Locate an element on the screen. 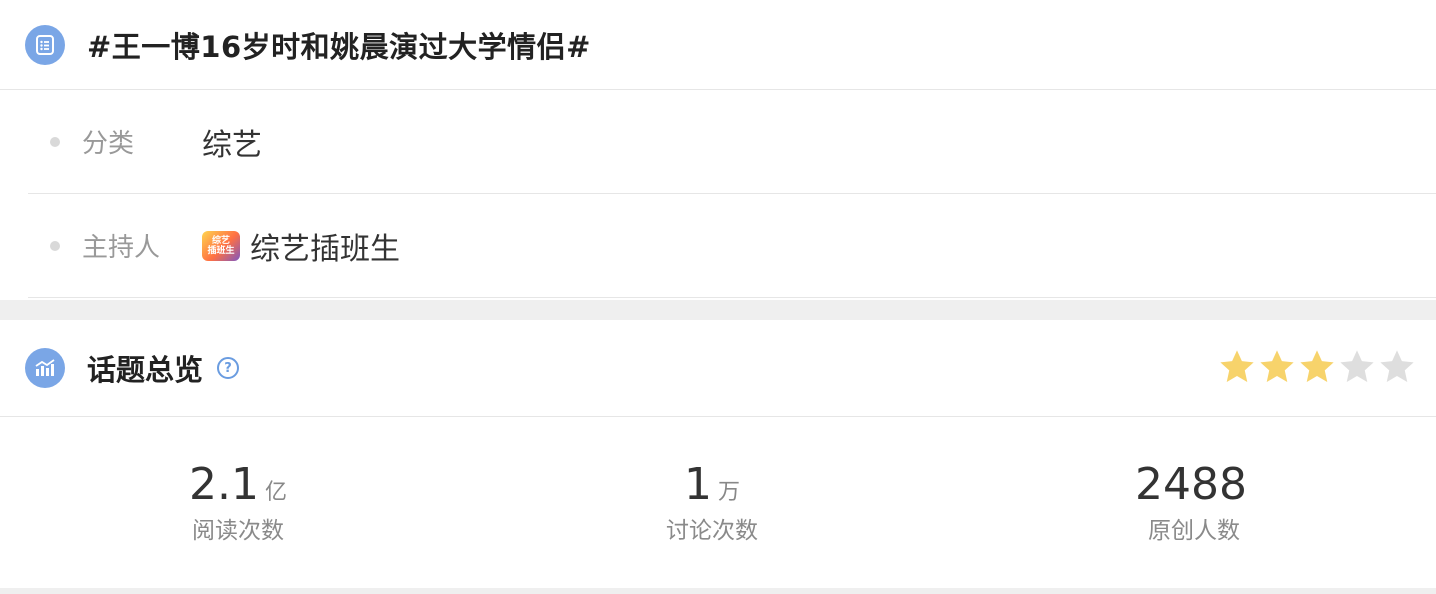 This screenshot has height=594, width=1436. stat-value: 2.1 is located at coordinates (224, 484).